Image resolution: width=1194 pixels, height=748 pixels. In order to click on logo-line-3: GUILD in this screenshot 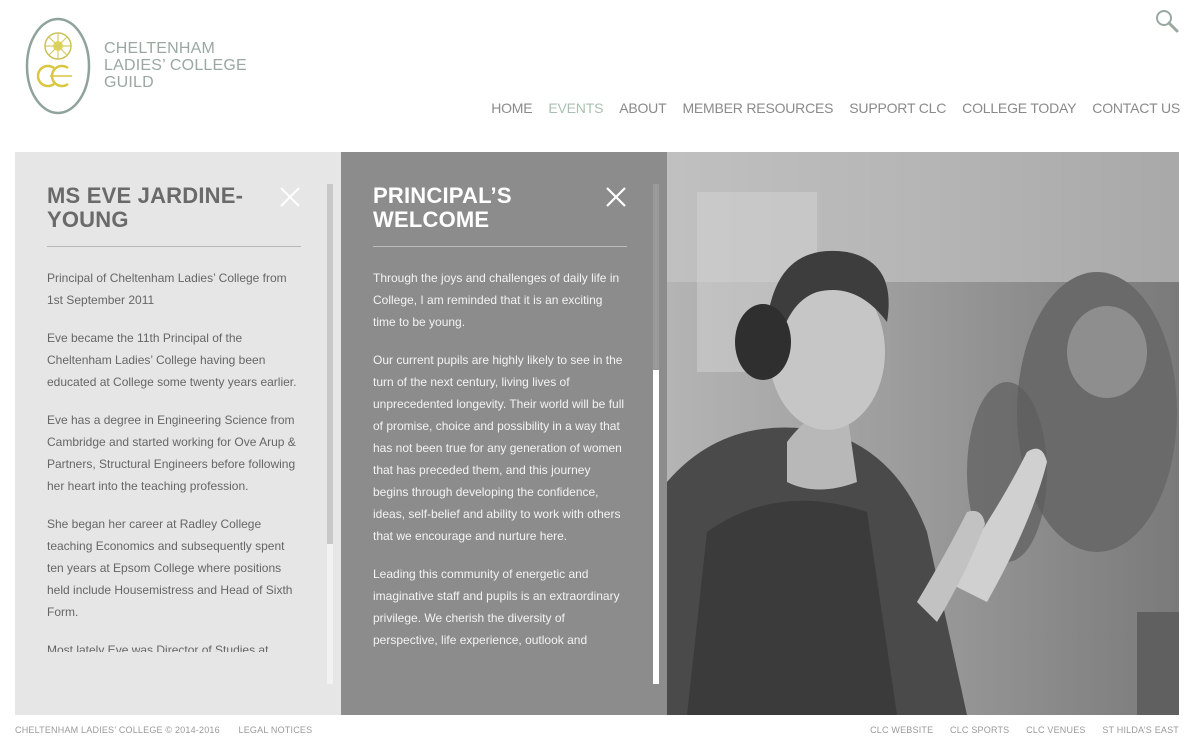, I will do `click(129, 82)`.